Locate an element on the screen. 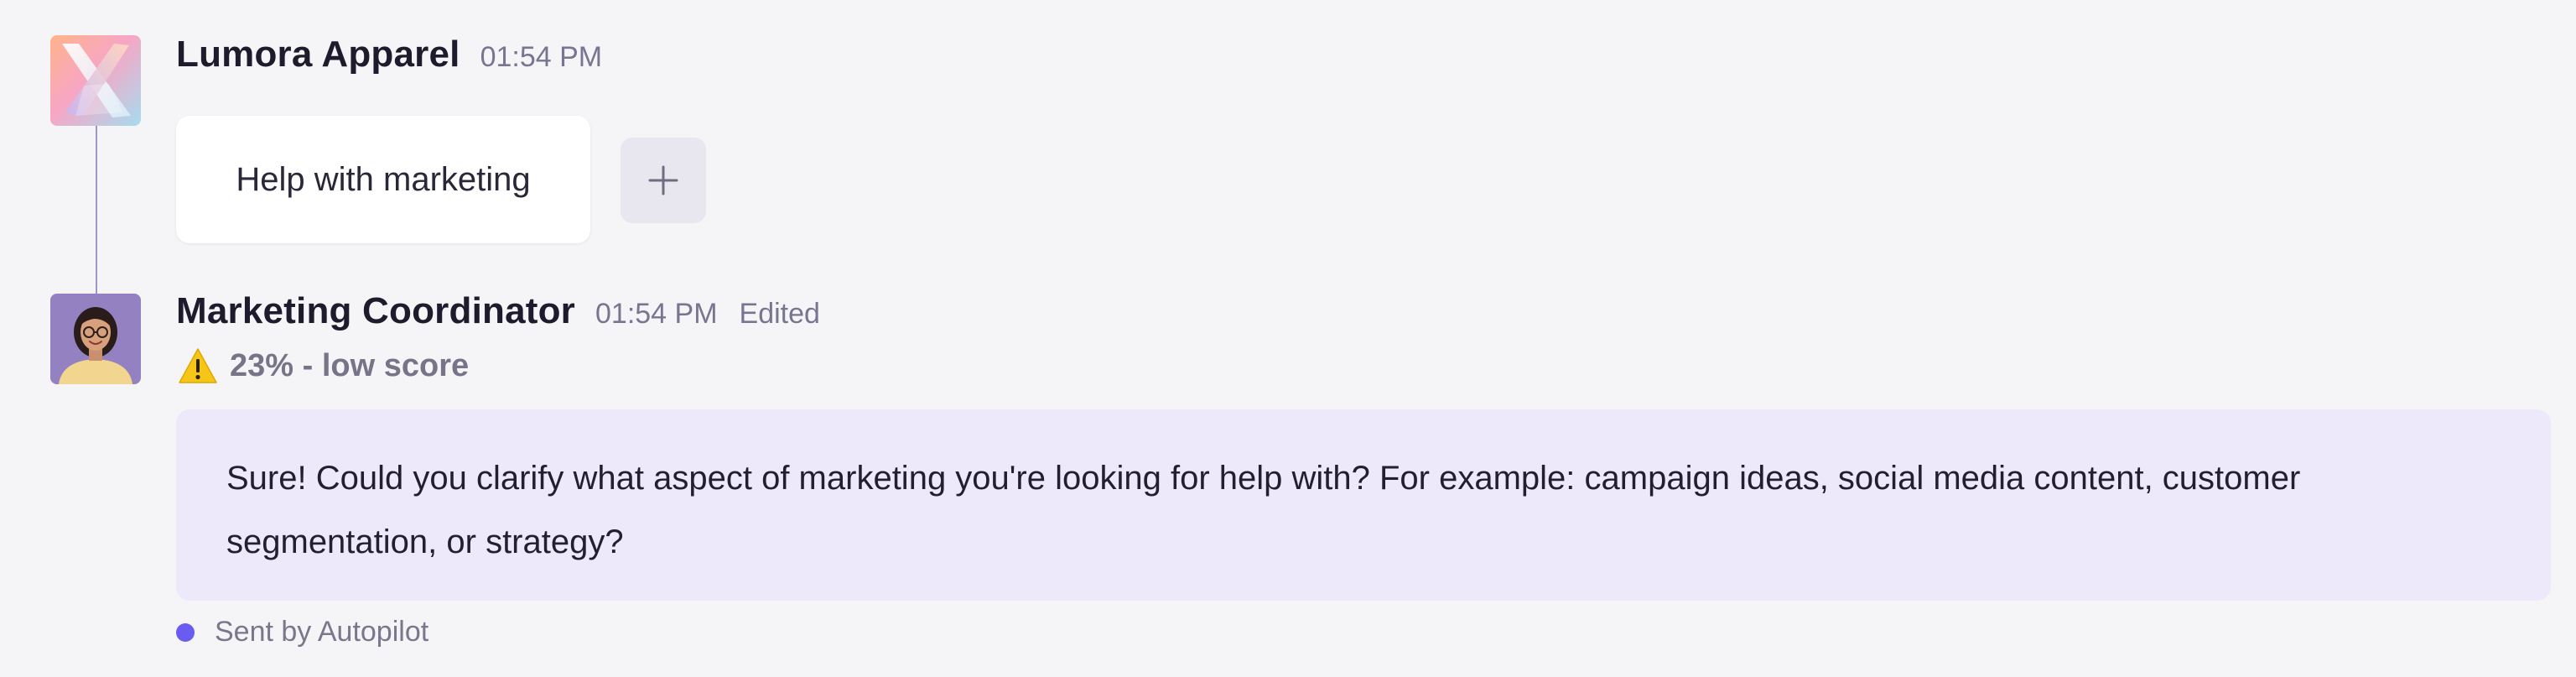 This screenshot has height=677, width=2576. message-header: Marketing Coordinator 01:54 PM Edited is located at coordinates (498, 311).